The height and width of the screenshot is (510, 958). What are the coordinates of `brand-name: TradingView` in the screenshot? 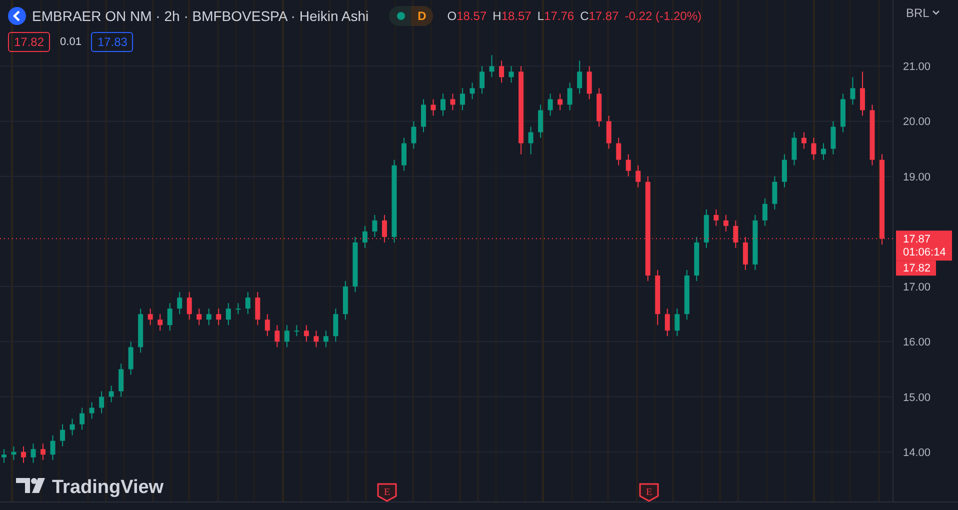 It's located at (108, 487).